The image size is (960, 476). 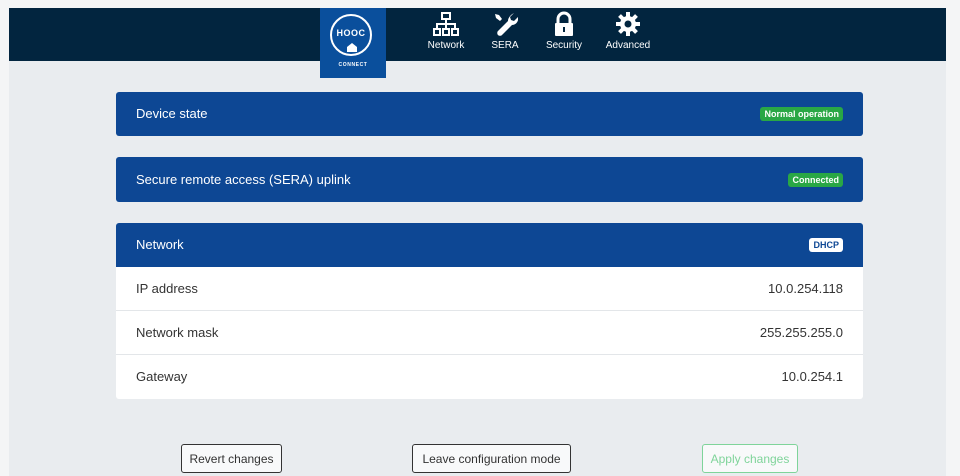 I want to click on gateway-label: Gateway, so click(x=162, y=376).